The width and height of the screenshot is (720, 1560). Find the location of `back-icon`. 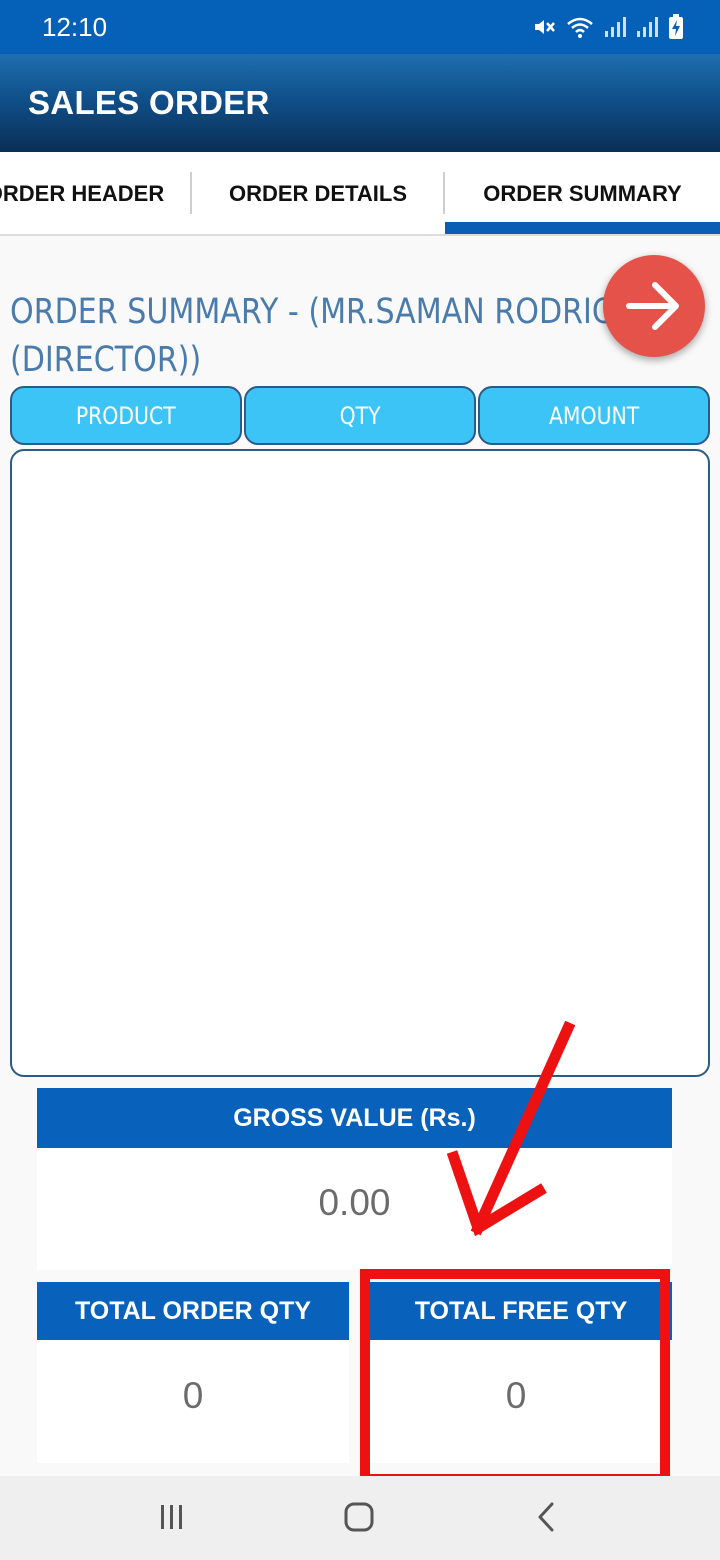

back-icon is located at coordinates (546, 1517).